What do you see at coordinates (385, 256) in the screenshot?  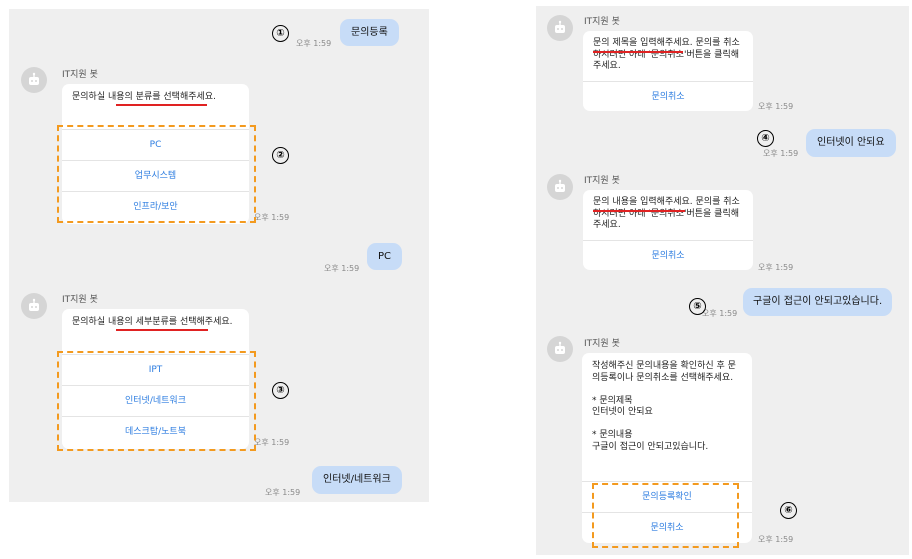 I see `user-message-bubble: PC` at bounding box center [385, 256].